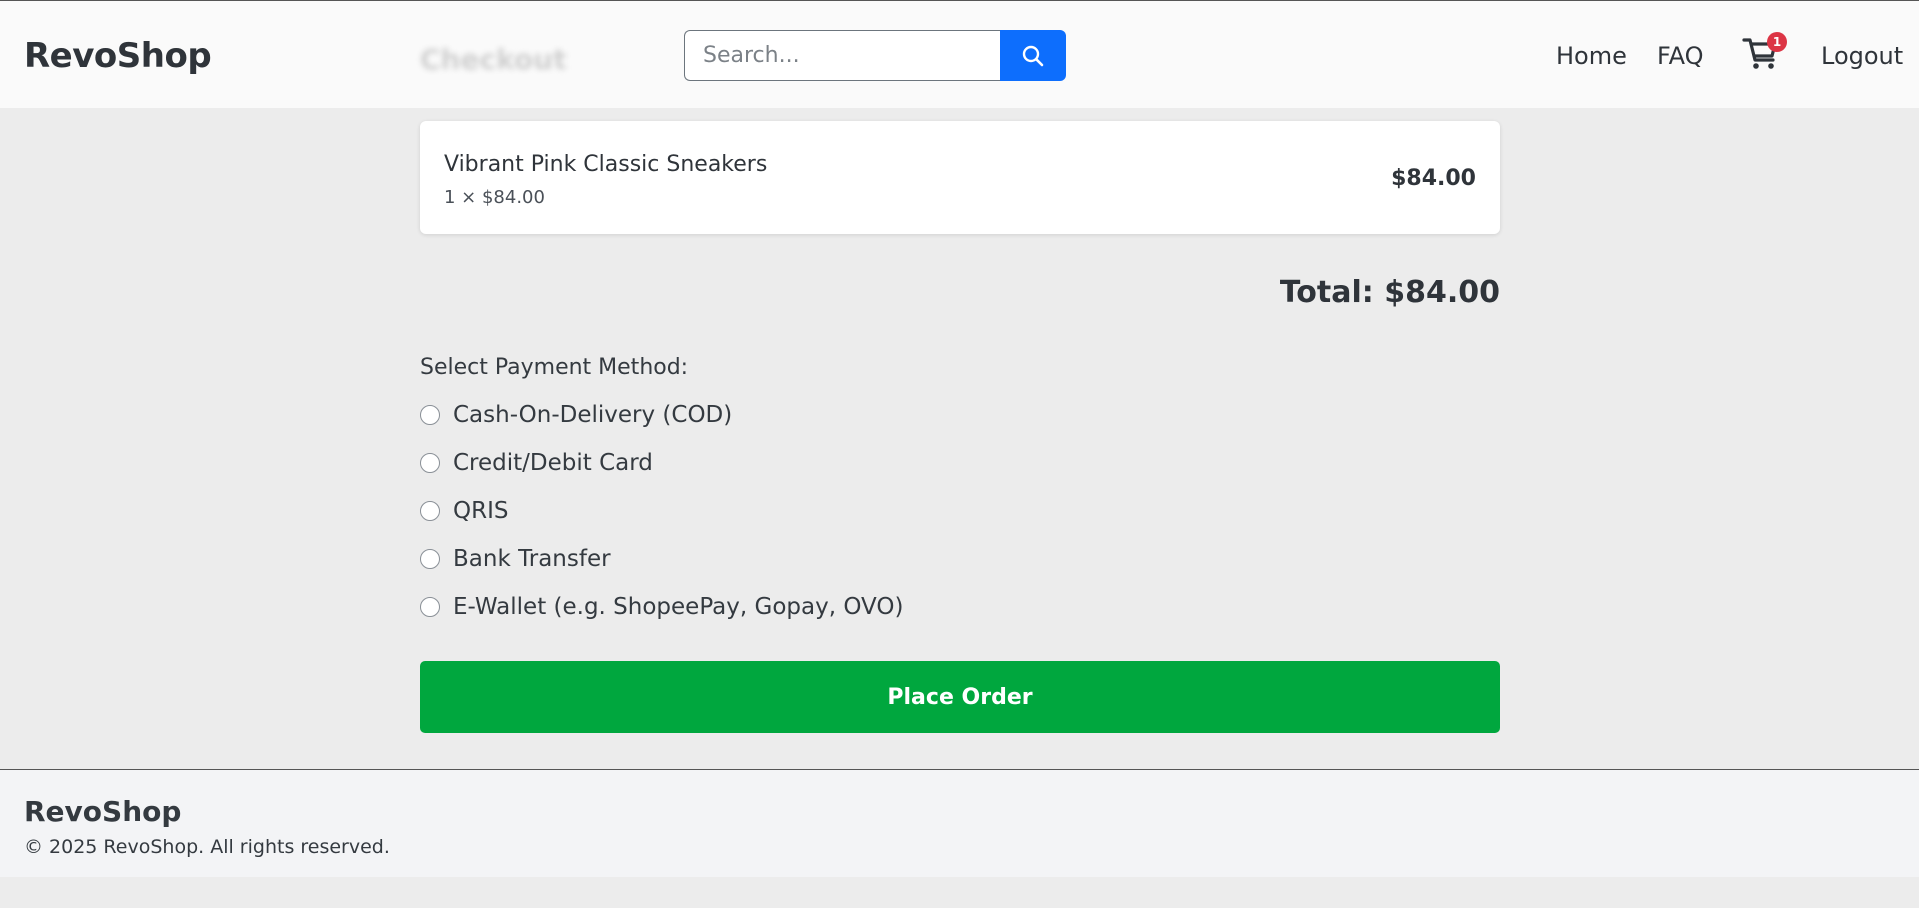 This screenshot has width=1919, height=908. Describe the element at coordinates (532, 559) in the screenshot. I see `payment-option-label: Bank Transfer` at that location.